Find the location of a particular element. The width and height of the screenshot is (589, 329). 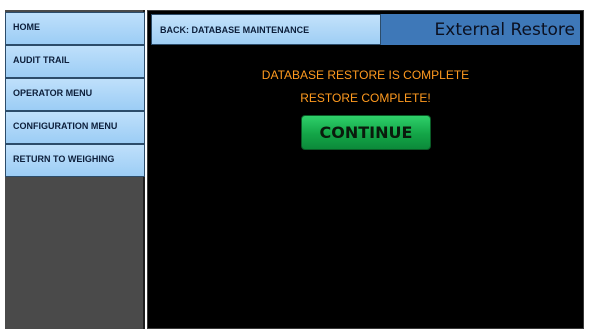

status-message-primary: DATABASE RESTORE IS COMPLETE is located at coordinates (365, 75).